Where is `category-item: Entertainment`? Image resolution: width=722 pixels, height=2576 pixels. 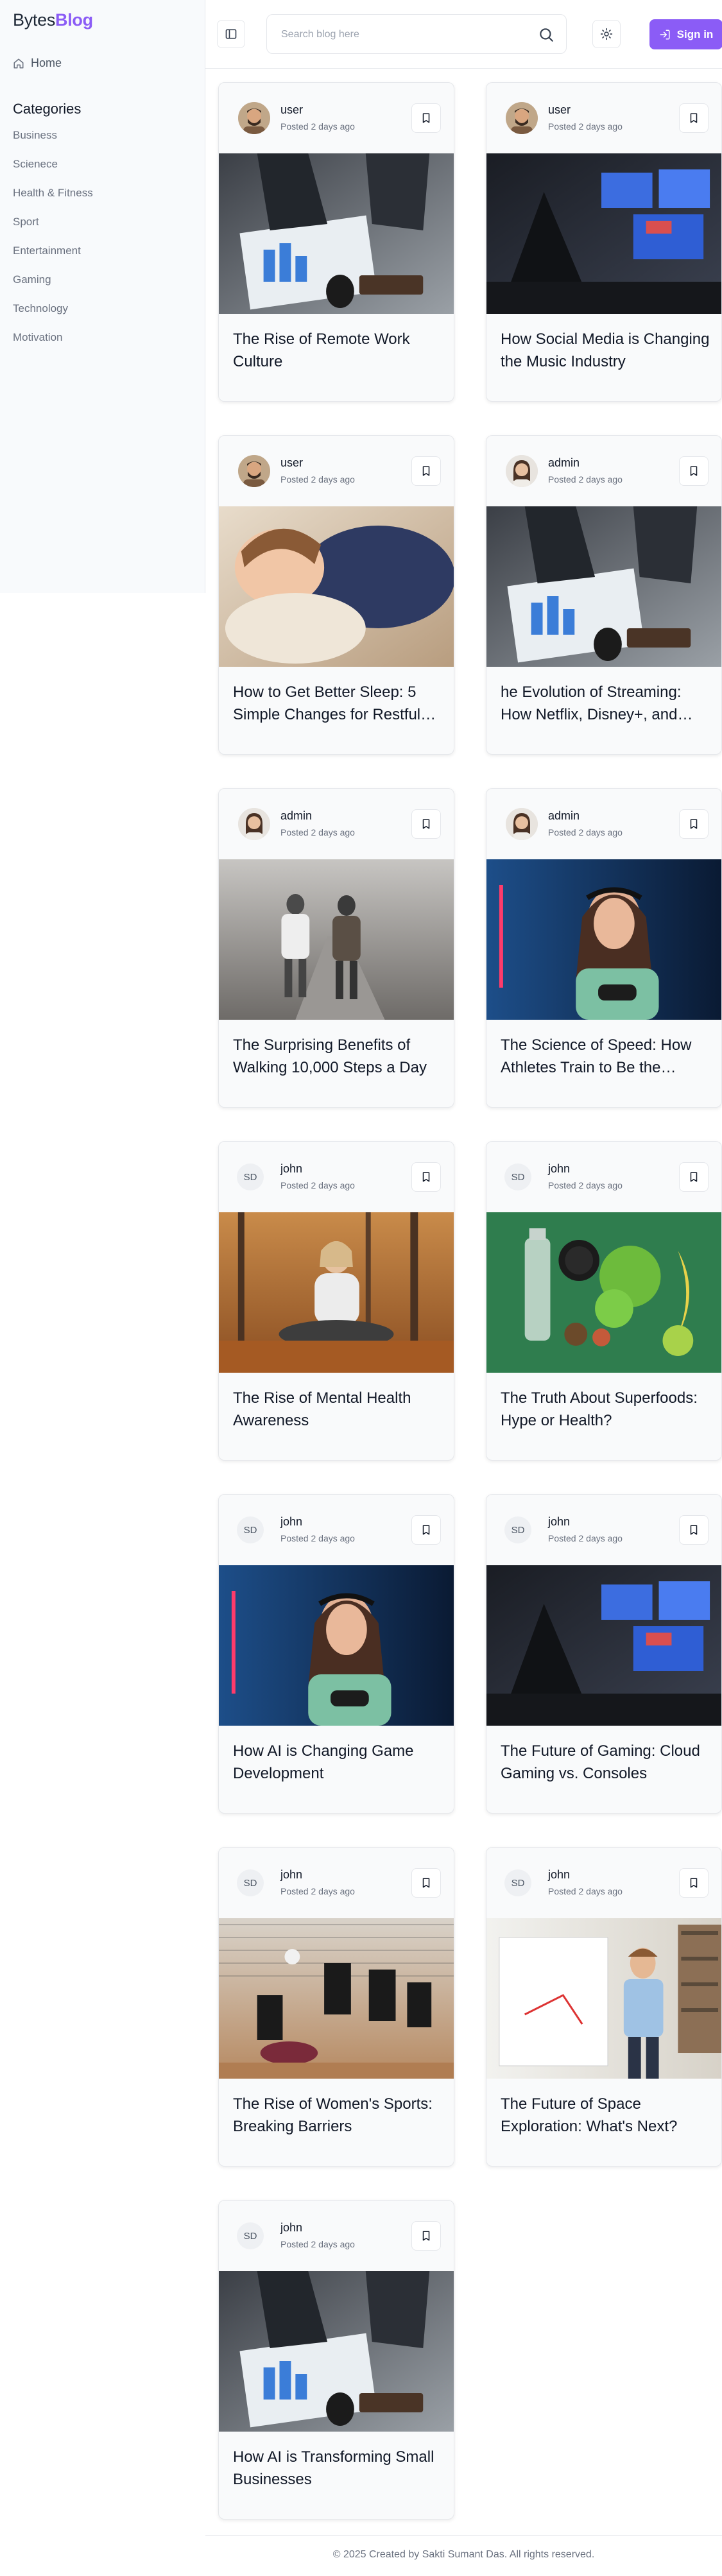
category-item: Entertainment is located at coordinates (53, 257).